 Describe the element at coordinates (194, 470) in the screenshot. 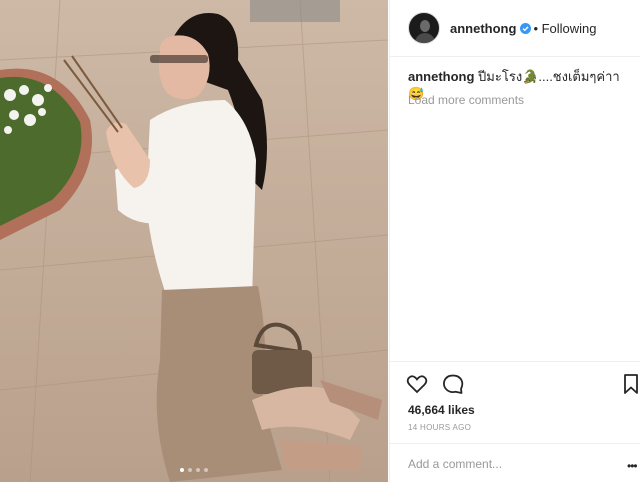

I see `carousel-indicator` at that location.